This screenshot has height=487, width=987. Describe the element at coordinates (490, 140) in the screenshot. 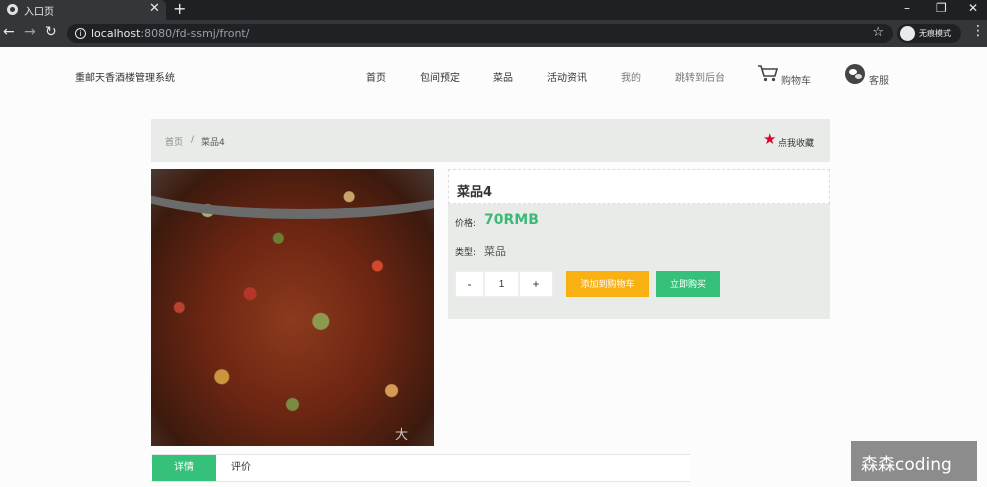

I see `breadcrumb: 首页 / 菜品4 ★ 点我收藏` at that location.